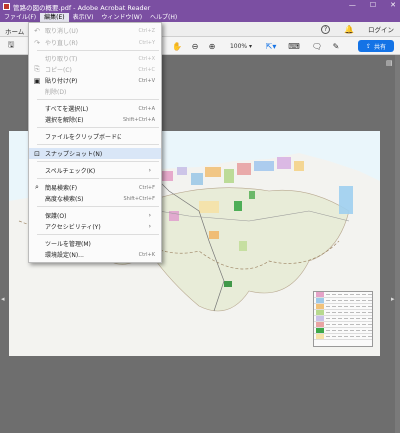  I want to click on left-panel-toggle: ◂, so click(4, 302).